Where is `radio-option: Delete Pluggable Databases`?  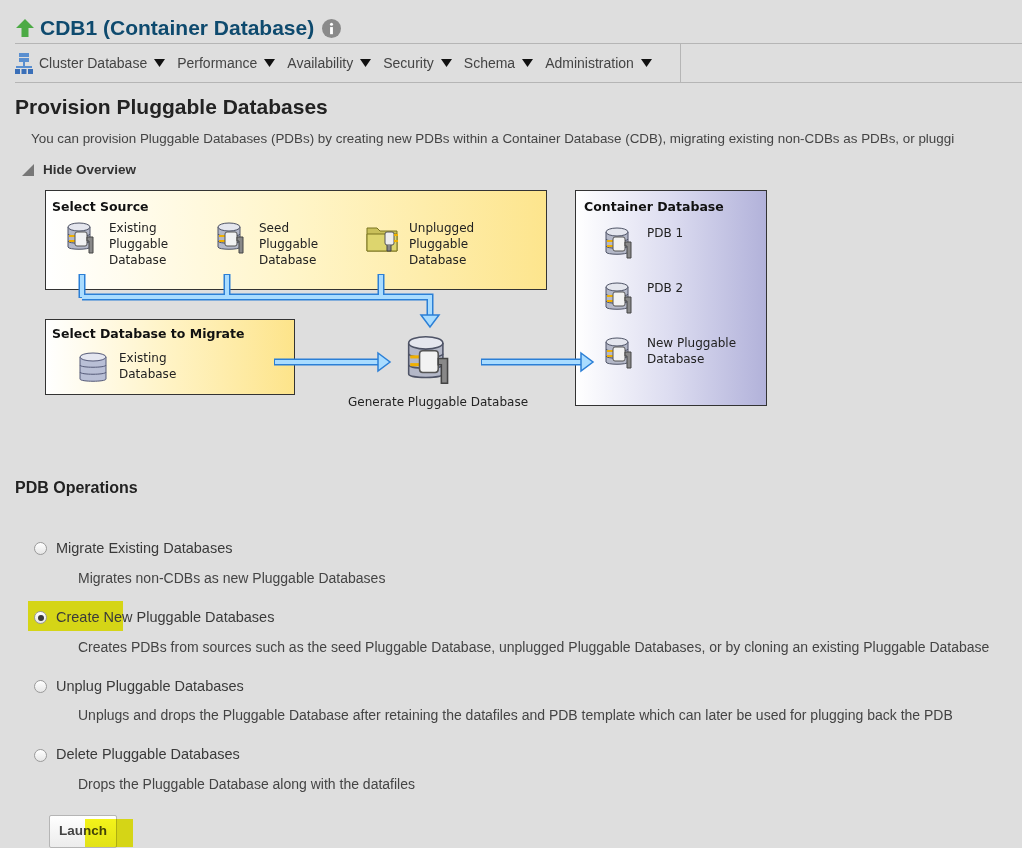
radio-option: Delete Pluggable Databases is located at coordinates (137, 755).